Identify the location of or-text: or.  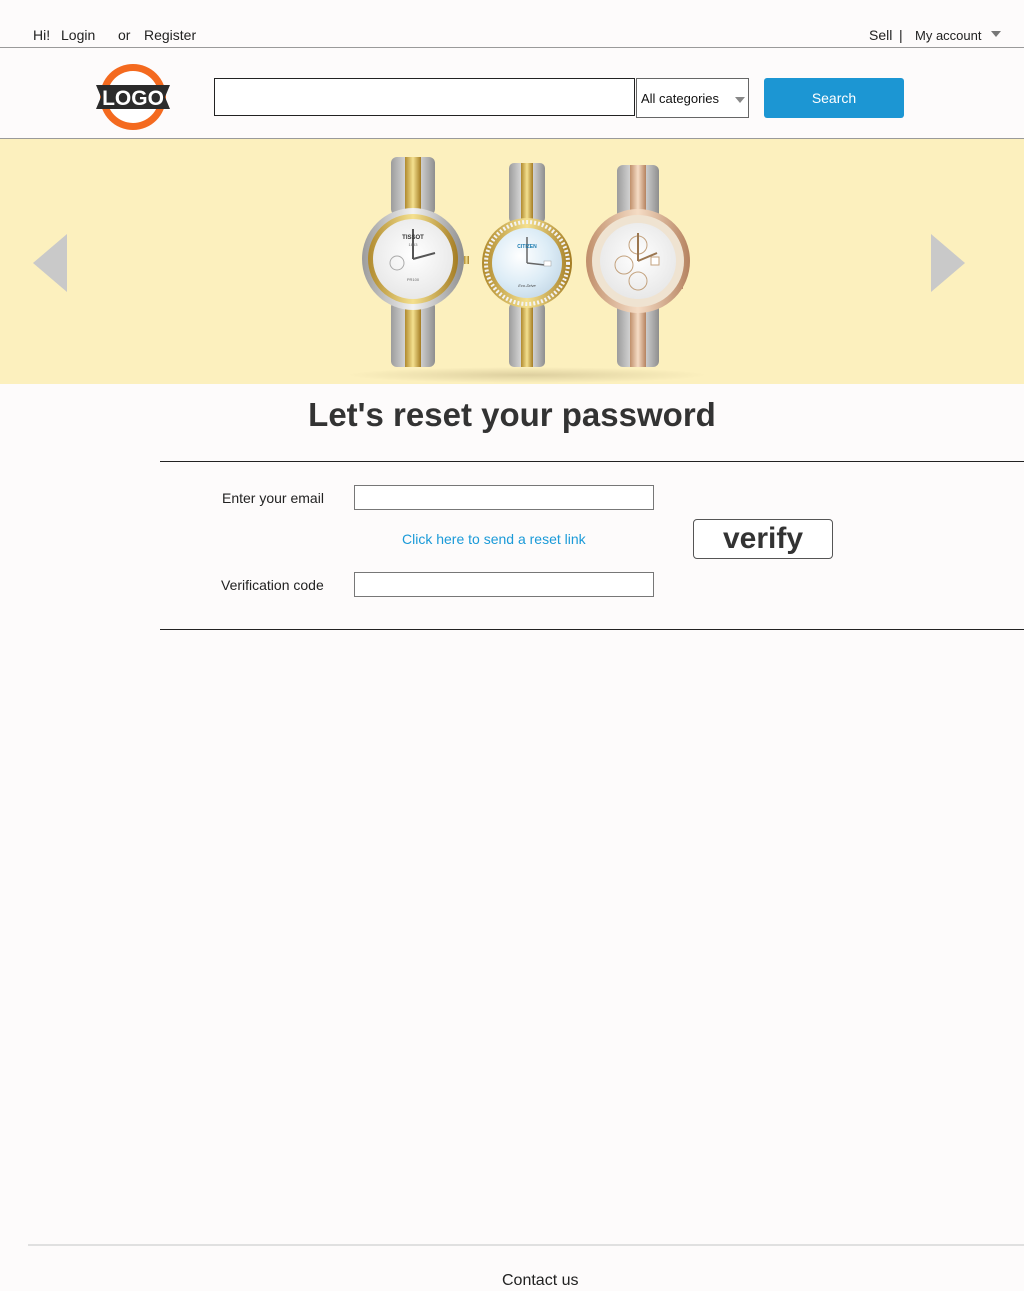
(124, 35).